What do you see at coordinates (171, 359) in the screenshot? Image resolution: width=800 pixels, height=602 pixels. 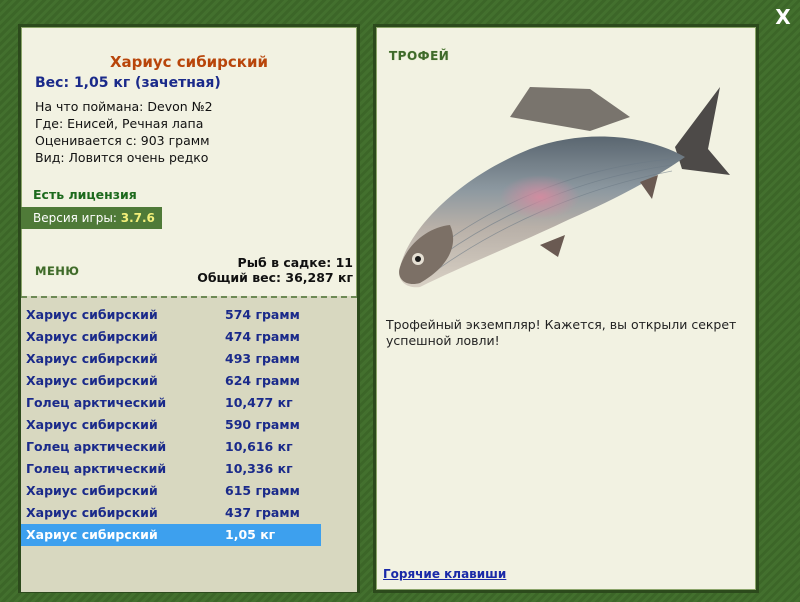 I see `catch-list-row: Хариус сибирский 493 грамм` at bounding box center [171, 359].